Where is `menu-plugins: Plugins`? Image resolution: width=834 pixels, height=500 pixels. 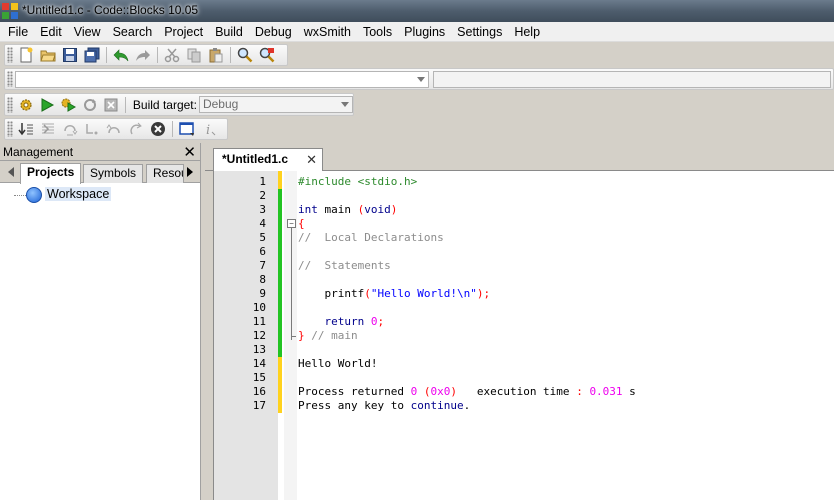 menu-plugins: Plugins is located at coordinates (424, 32).